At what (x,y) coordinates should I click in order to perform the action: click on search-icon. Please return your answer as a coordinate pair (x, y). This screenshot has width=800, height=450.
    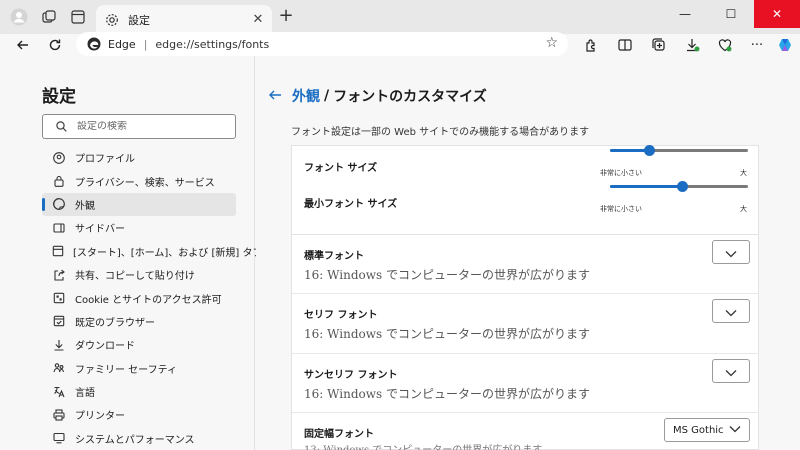
    Looking at the image, I should click on (61, 127).